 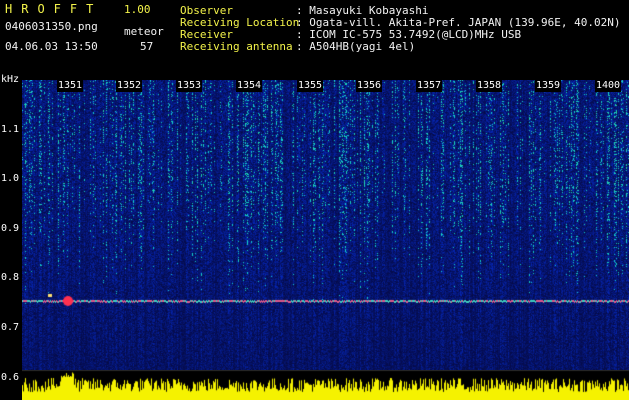 What do you see at coordinates (356, 46) in the screenshot?
I see `antenna-value: : A504HB(yagi 4el)` at bounding box center [356, 46].